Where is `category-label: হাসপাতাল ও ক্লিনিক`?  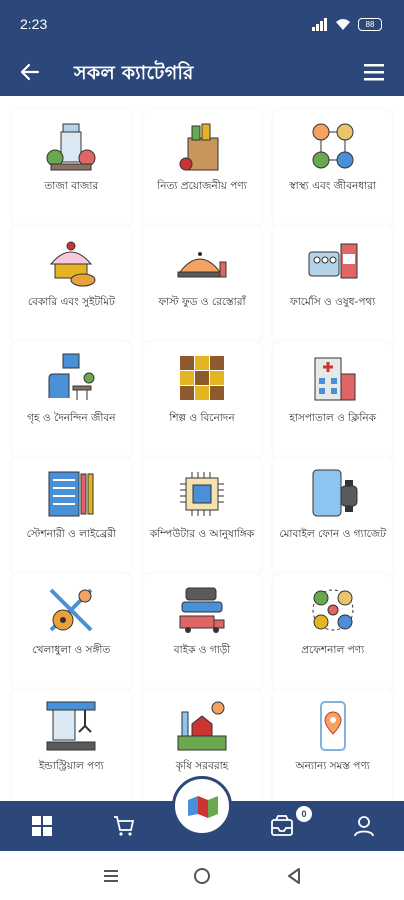
category-label: হাসপাতাল ও ক্লিনিক is located at coordinates (332, 418).